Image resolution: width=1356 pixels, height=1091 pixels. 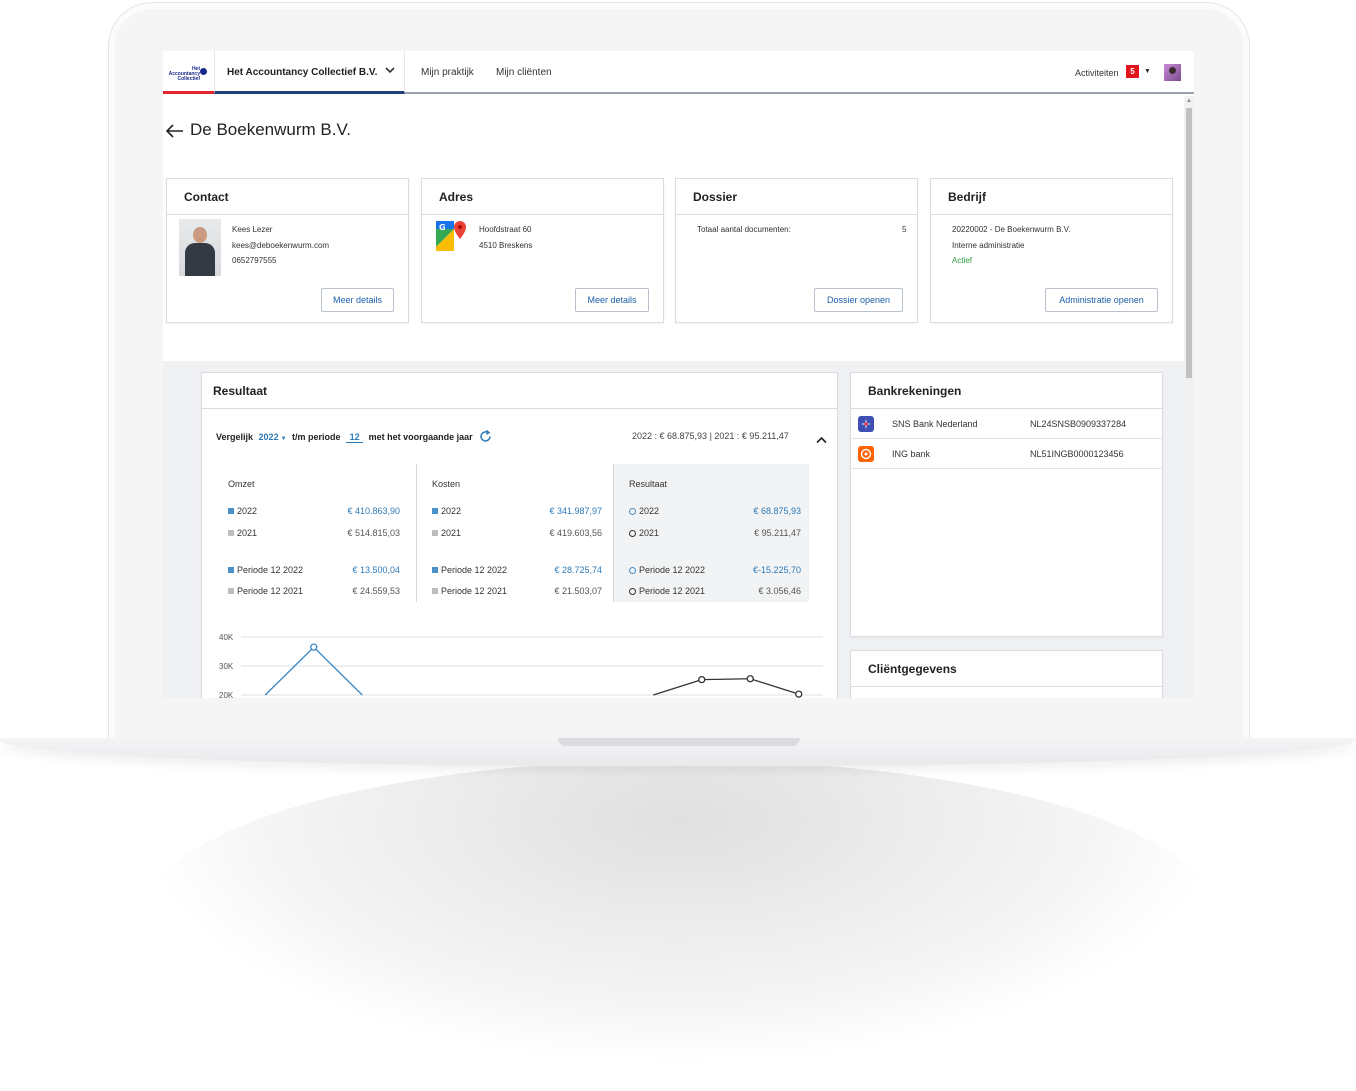 What do you see at coordinates (1011, 229) in the screenshot?
I see `company-number-name: 20220002 - De Boekenwurm B.V.` at bounding box center [1011, 229].